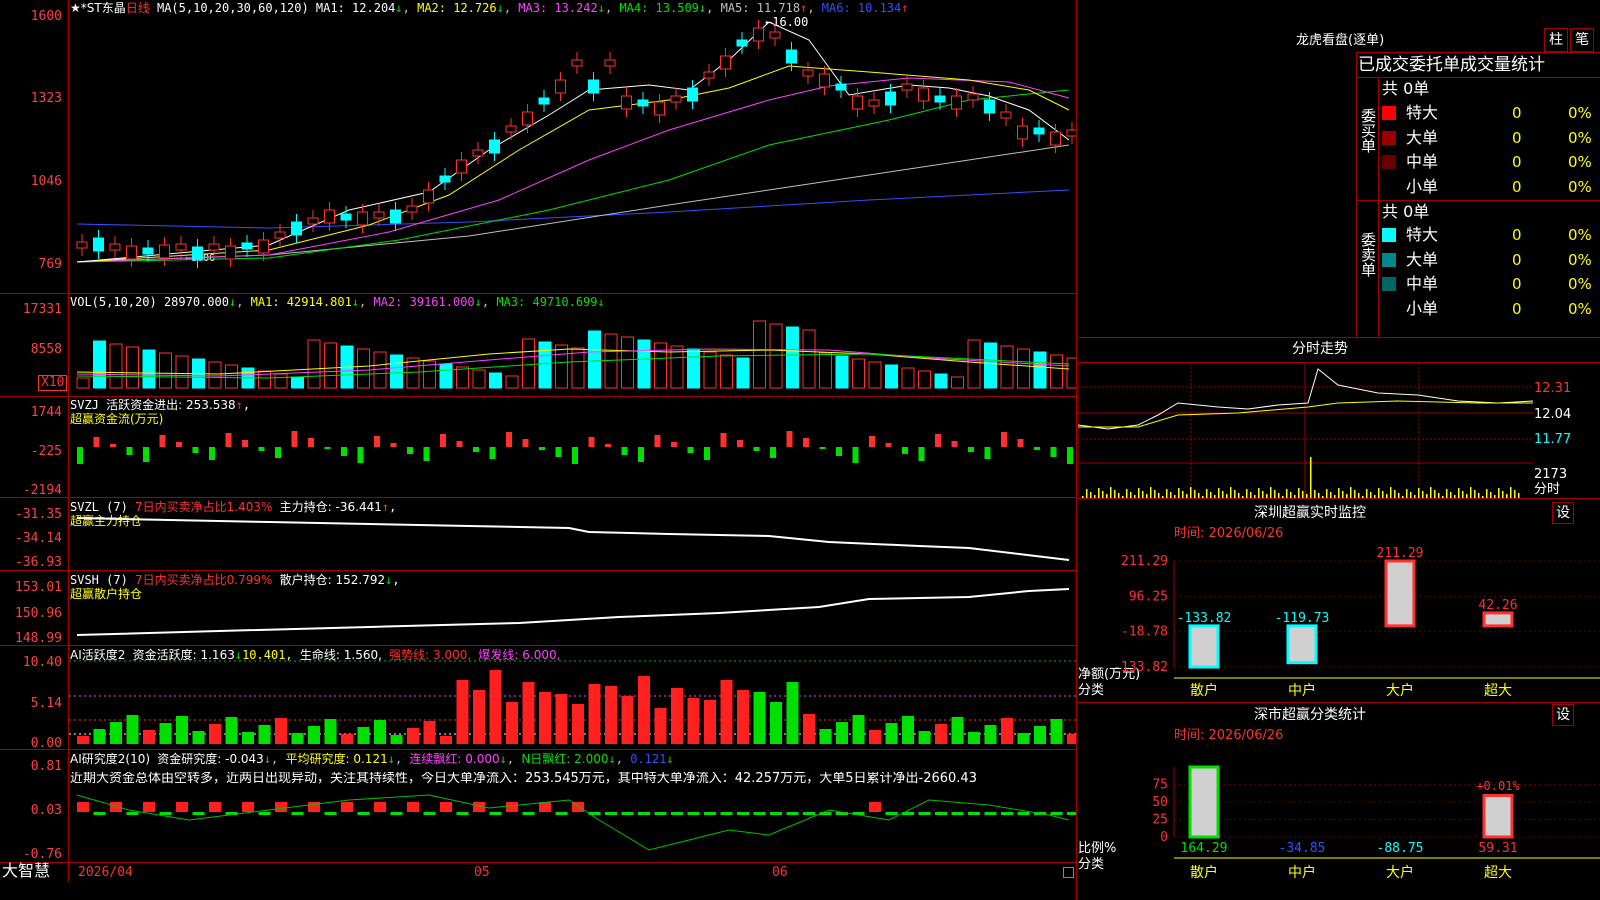 Image resolution: width=1600 pixels, height=900 pixels. What do you see at coordinates (1582, 40) in the screenshot?
I see `tick-view-button: 笔` at bounding box center [1582, 40].